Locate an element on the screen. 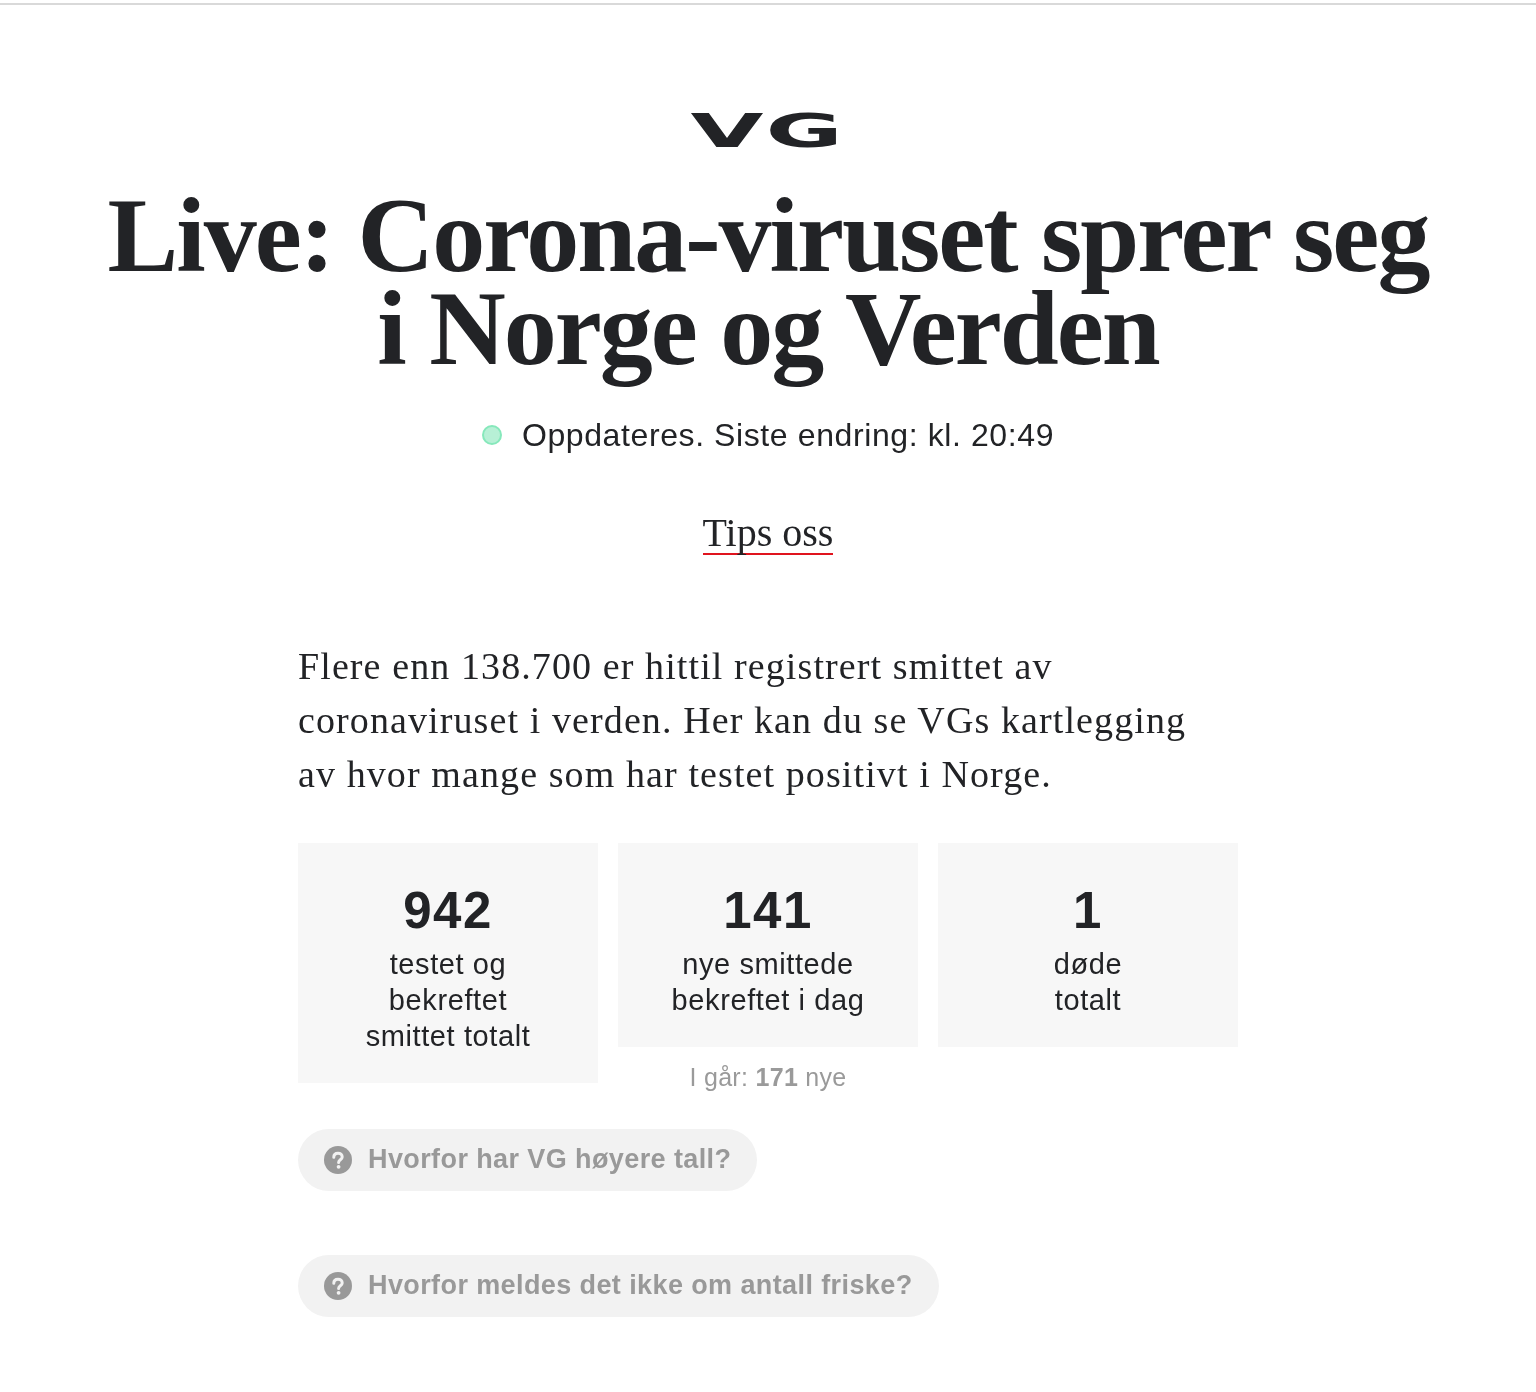 This screenshot has height=1392, width=1536. stat-label: døde totalt is located at coordinates (1088, 982).